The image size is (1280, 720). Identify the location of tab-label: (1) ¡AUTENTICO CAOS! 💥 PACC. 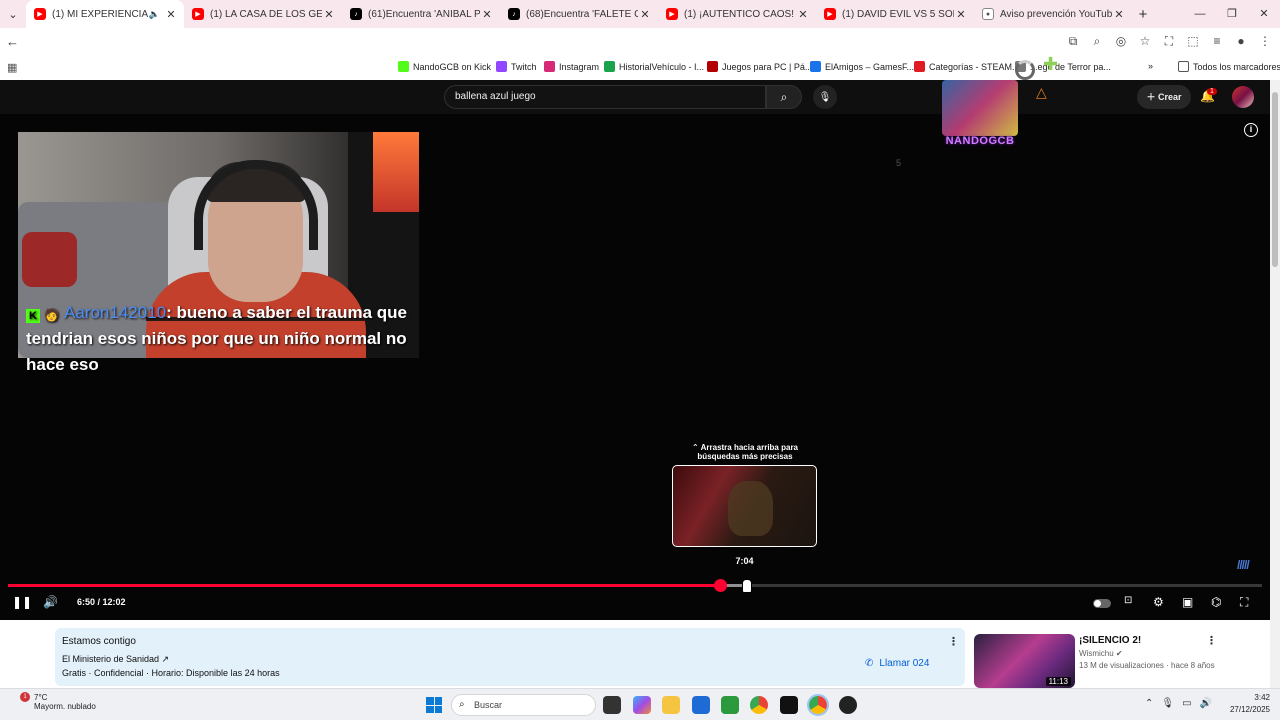
(740, 14).